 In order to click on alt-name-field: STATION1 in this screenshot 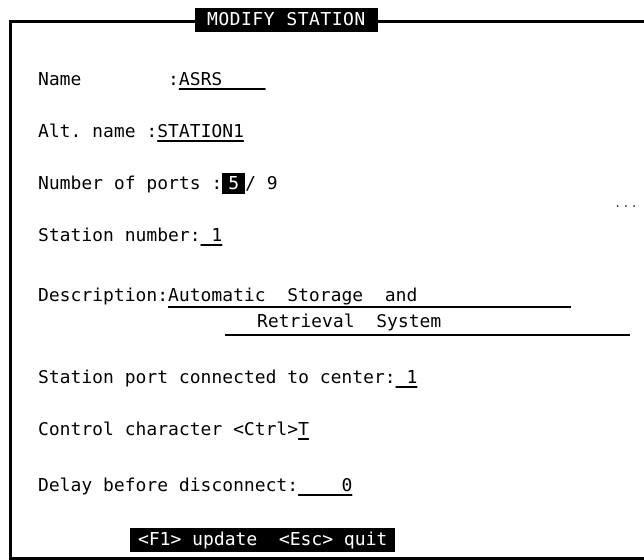, I will do `click(200, 131)`.